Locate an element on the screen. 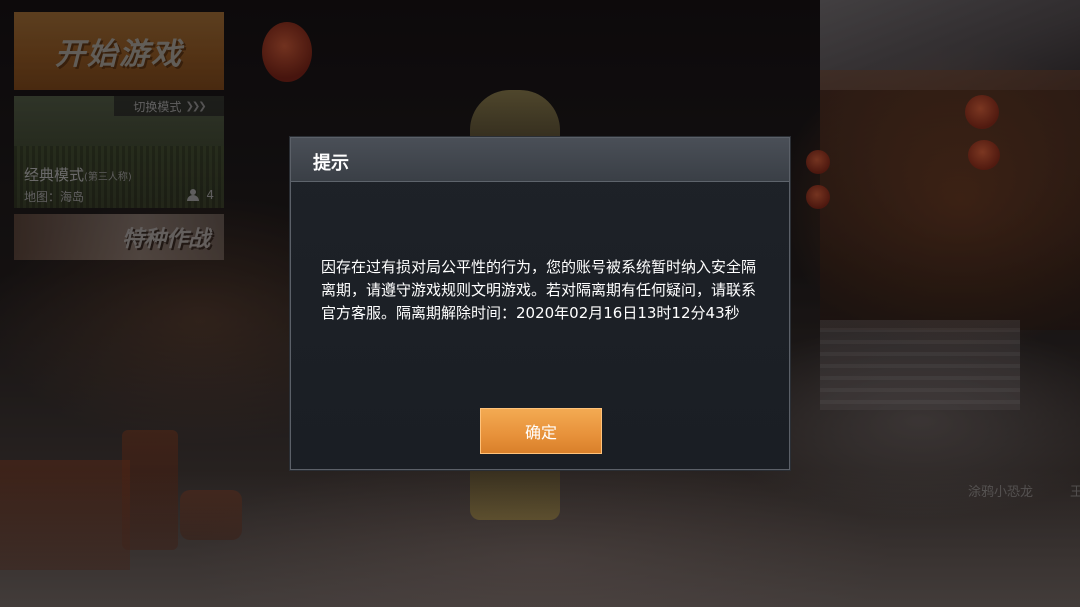 The height and width of the screenshot is (607, 1080). dialog-header: 提示 is located at coordinates (540, 160).